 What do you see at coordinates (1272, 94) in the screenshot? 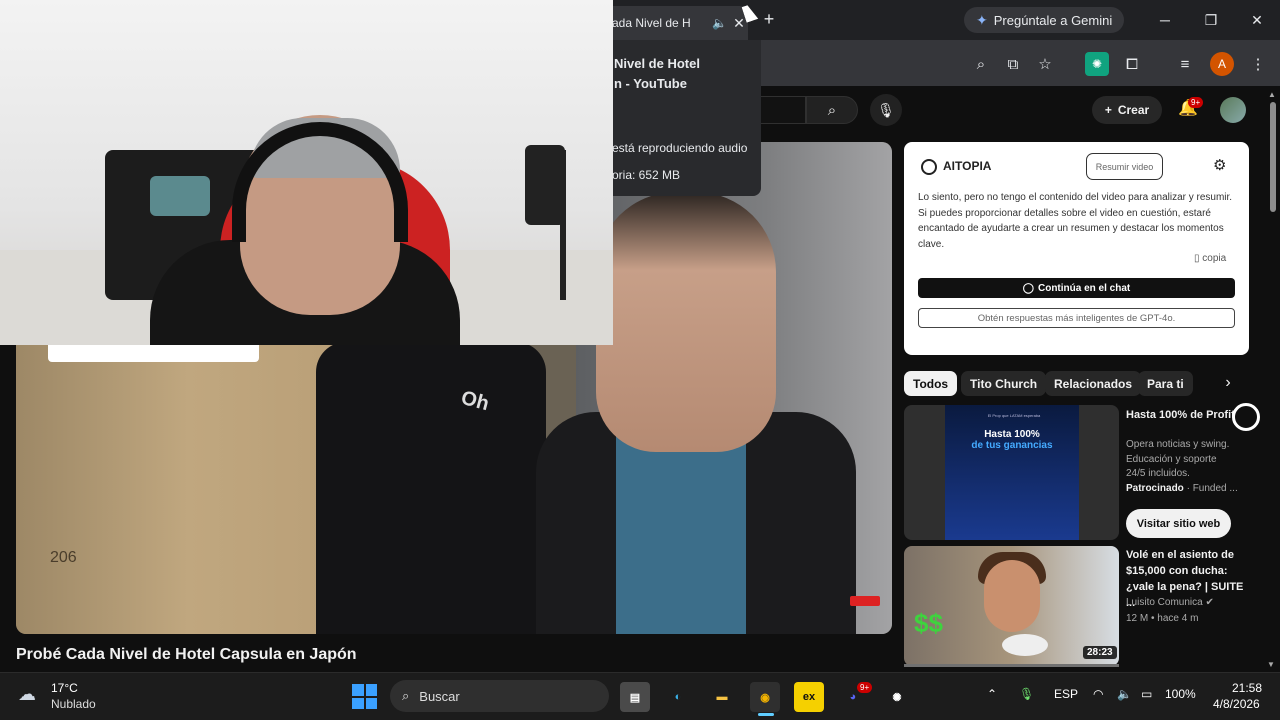
I see `scroll-up-arrow-icon: ▲` at bounding box center [1272, 94].